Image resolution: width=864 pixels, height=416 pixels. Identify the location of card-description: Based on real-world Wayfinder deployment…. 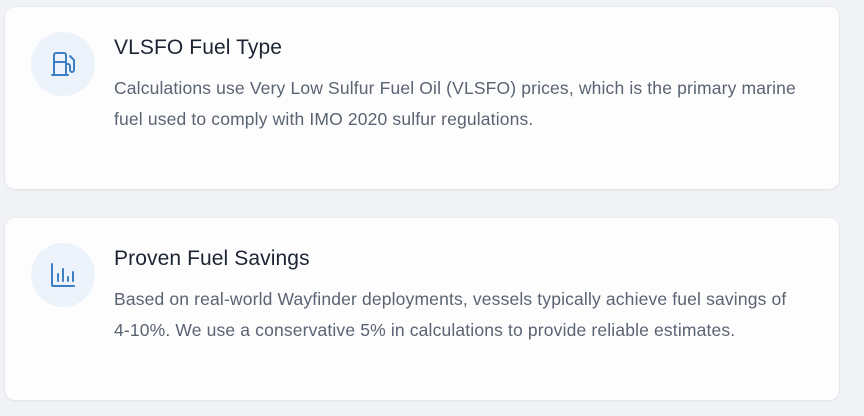
(450, 314).